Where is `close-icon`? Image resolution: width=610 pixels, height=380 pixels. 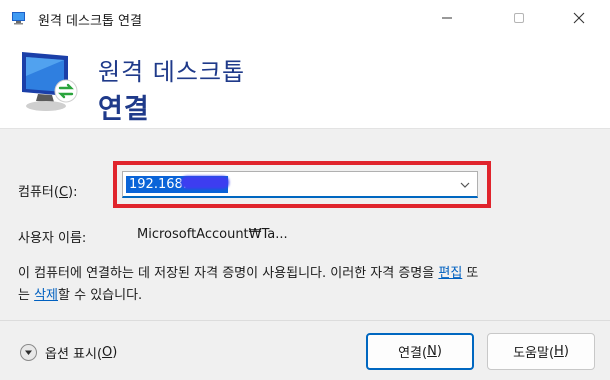 close-icon is located at coordinates (579, 18).